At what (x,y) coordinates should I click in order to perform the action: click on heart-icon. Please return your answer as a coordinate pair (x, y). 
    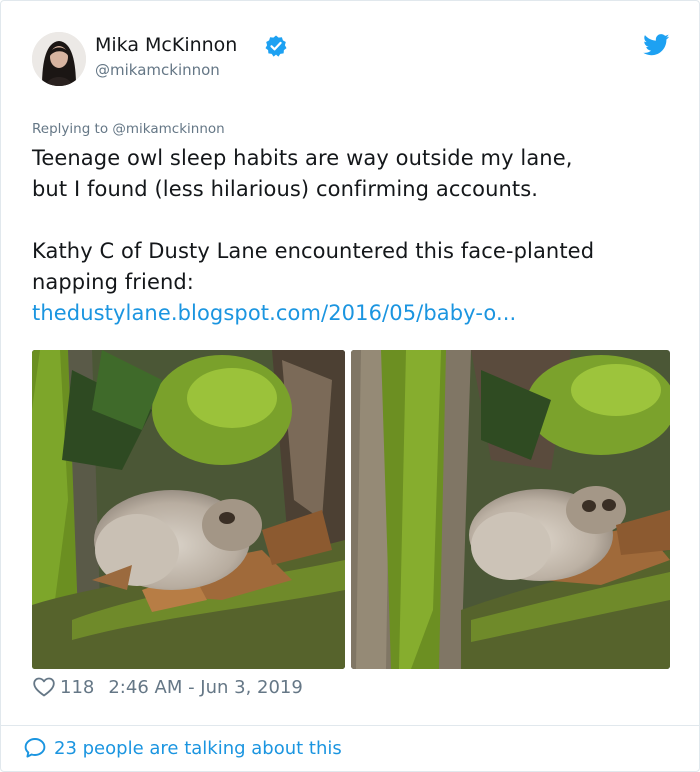
    Looking at the image, I should click on (44, 687).